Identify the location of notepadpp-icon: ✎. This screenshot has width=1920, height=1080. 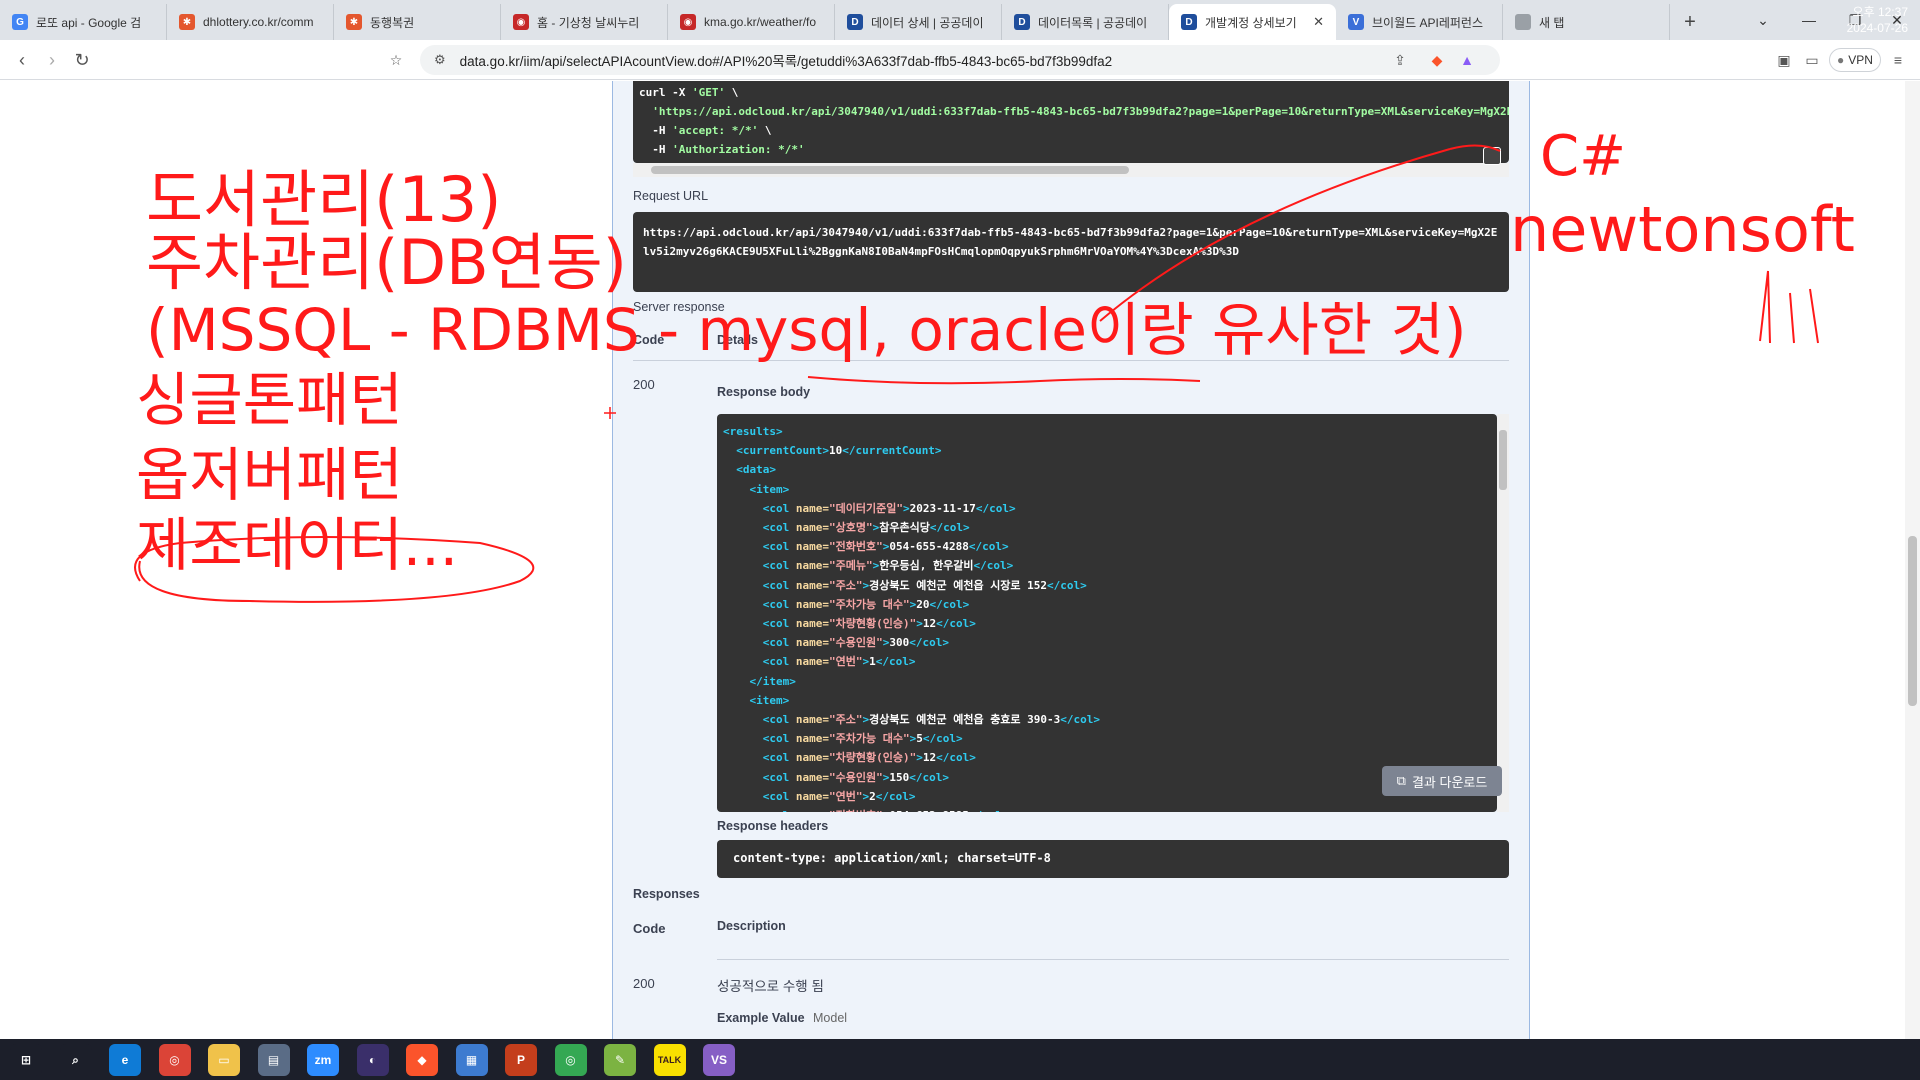
(620, 1060).